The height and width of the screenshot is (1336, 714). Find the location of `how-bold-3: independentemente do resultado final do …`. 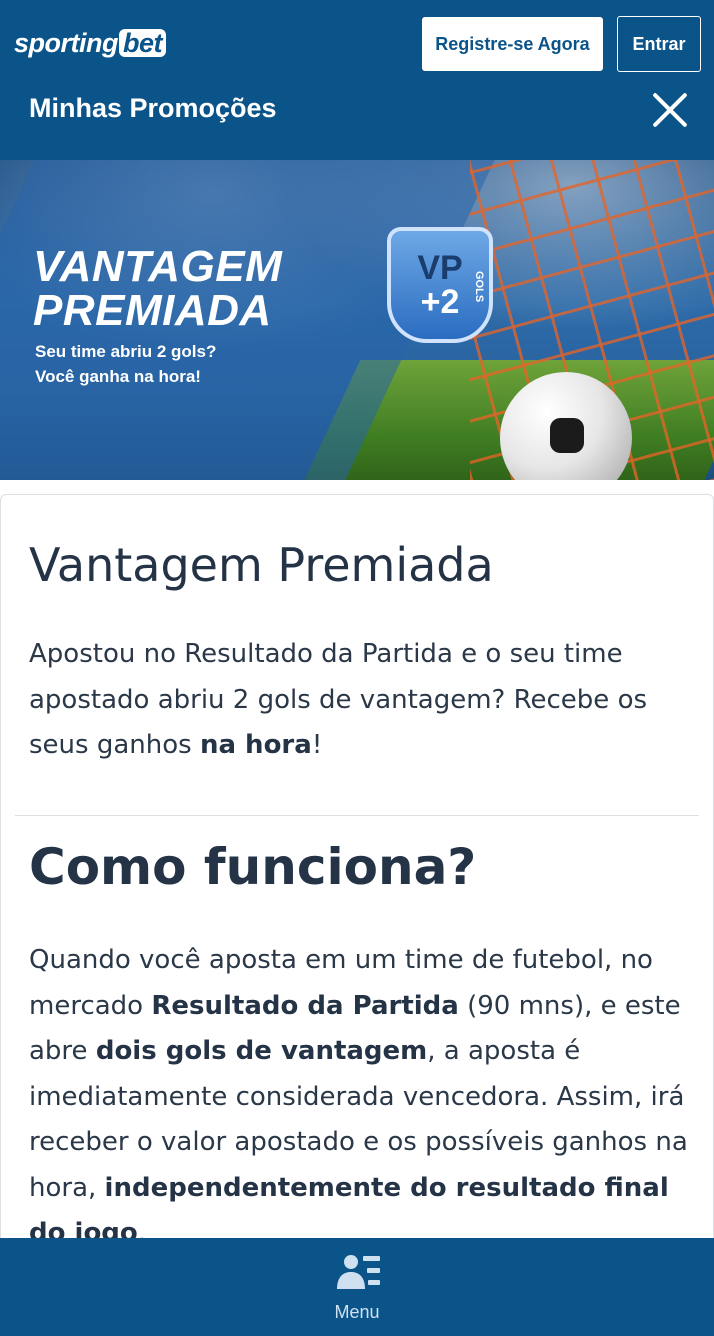

how-bold-3: independentemente do resultado final do … is located at coordinates (349, 1210).